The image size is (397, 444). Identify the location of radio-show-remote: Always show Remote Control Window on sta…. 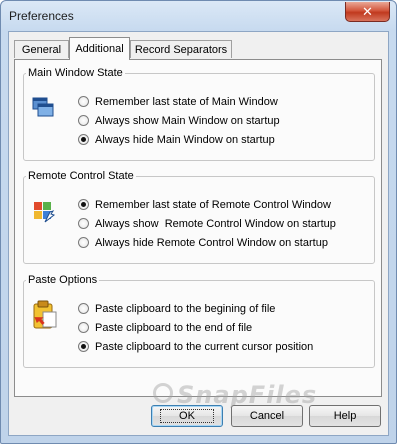
(207, 223).